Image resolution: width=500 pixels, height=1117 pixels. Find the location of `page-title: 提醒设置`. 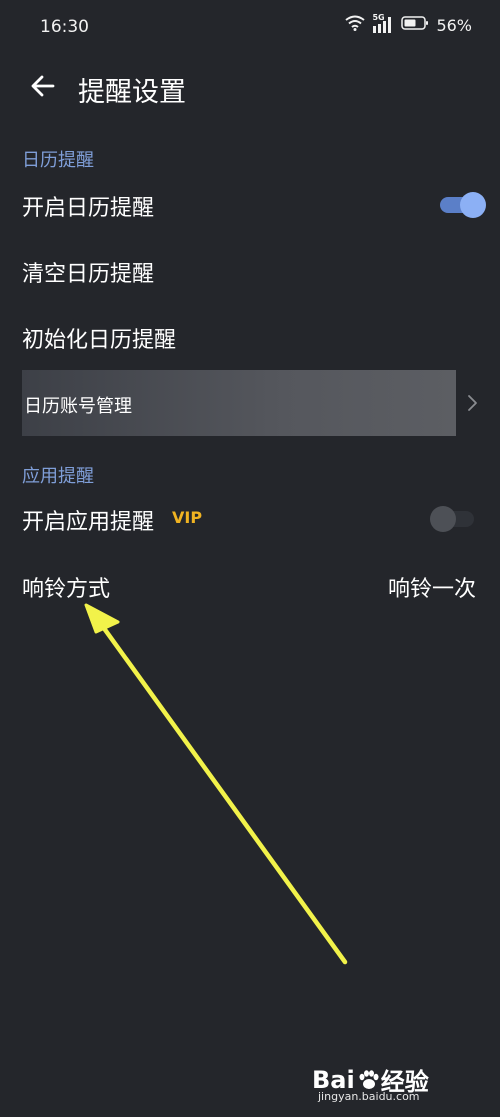

page-title: 提醒设置 is located at coordinates (132, 92).